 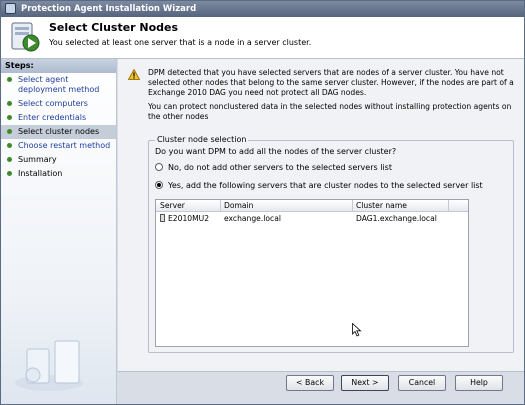 What do you see at coordinates (312, 206) in the screenshot?
I see `list-header: Server Domain Cluster name` at bounding box center [312, 206].